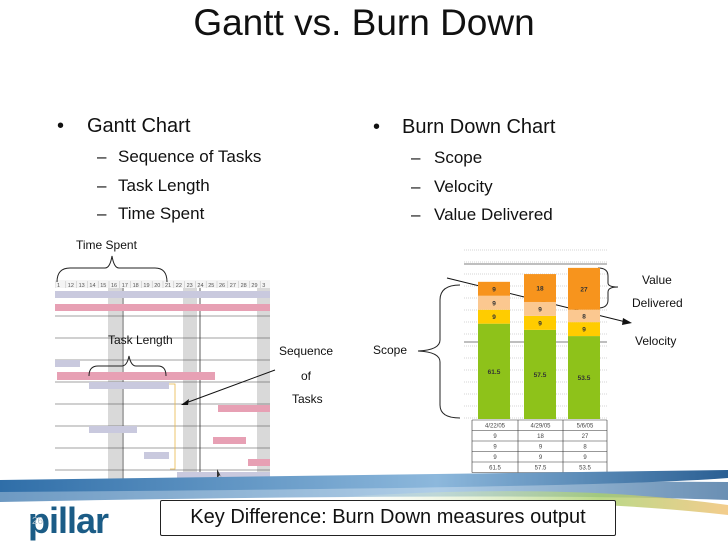 This screenshot has width=728, height=546. What do you see at coordinates (585, 427) in the screenshot?
I see `table-date-label: 5/6/05` at bounding box center [585, 427].